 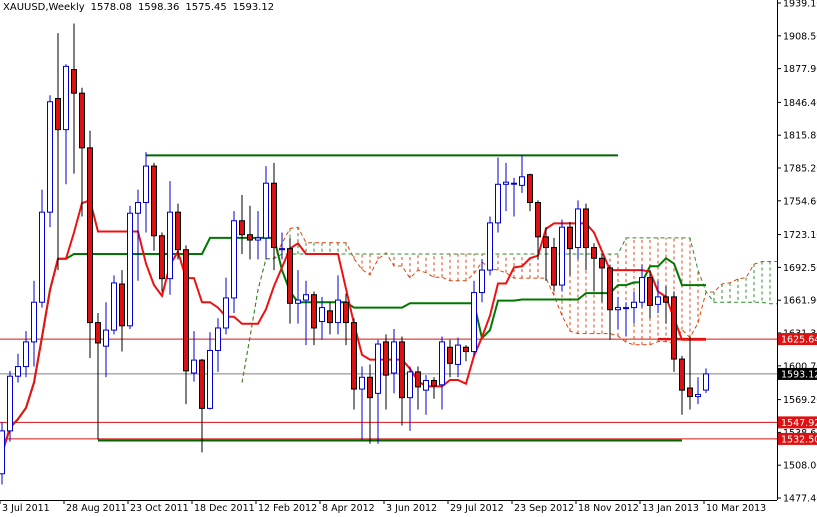 I want to click on price-label-text: 1593.12, so click(x=799, y=374).